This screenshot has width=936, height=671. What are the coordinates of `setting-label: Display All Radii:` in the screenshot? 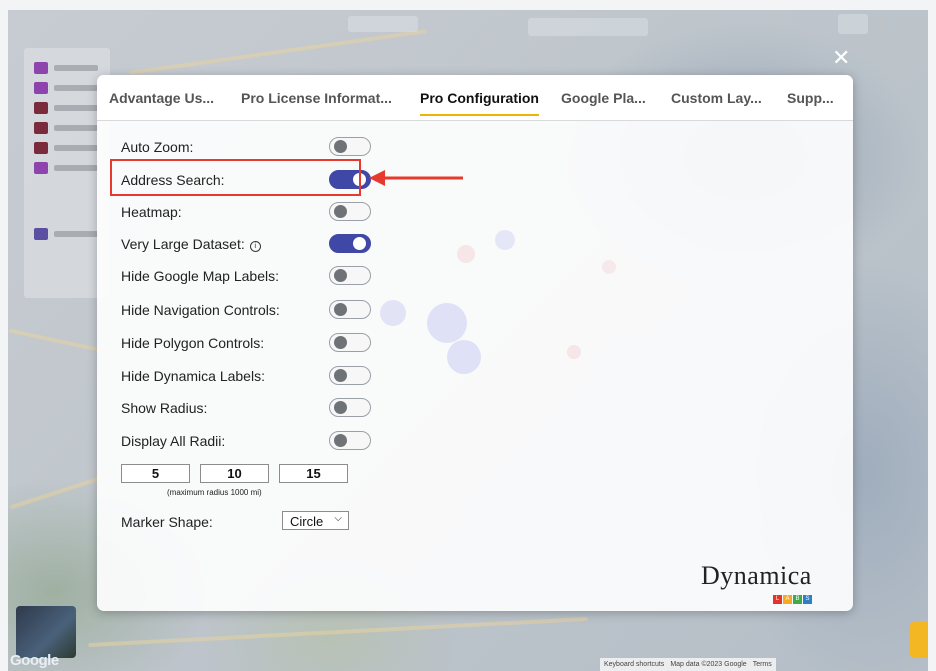 It's located at (173, 441).